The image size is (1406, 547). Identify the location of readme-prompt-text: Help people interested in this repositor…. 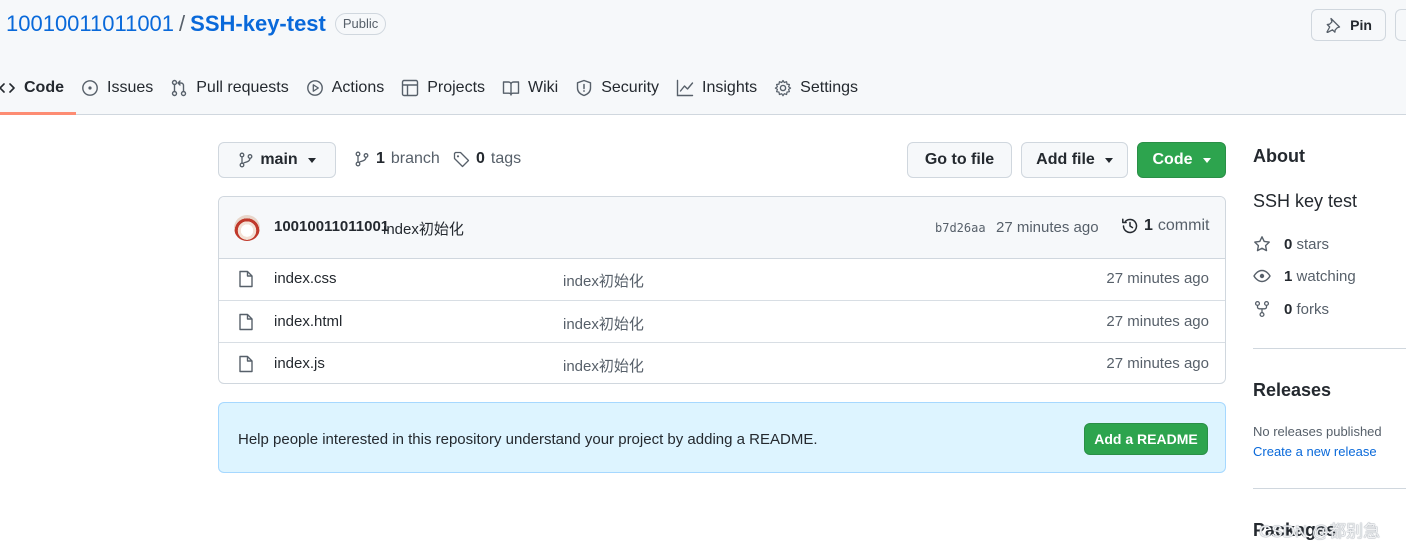
(528, 439).